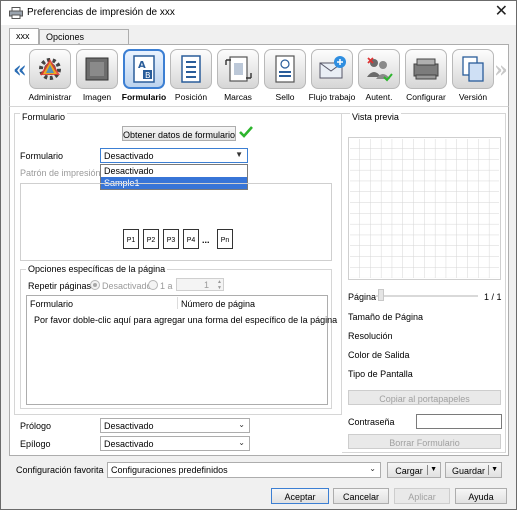  I want to click on page-label: Página, so click(362, 297).